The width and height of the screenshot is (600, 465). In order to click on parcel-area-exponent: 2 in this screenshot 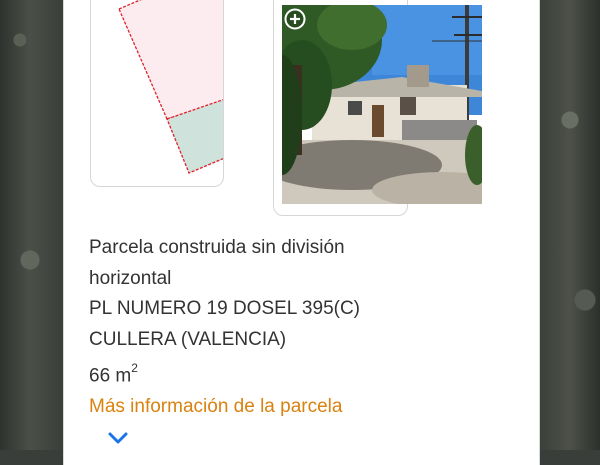, I will do `click(134, 368)`.